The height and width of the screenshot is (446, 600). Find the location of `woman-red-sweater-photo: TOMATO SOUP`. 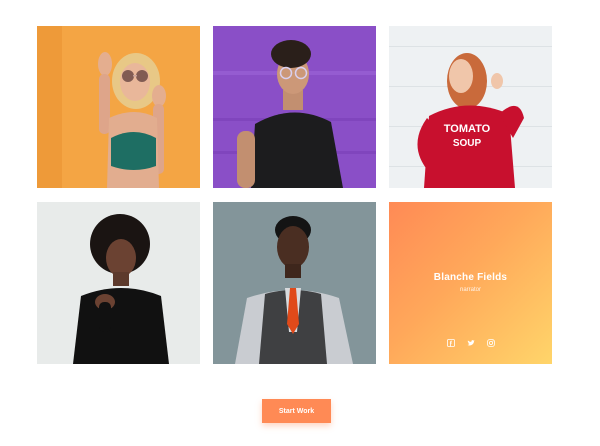

woman-red-sweater-photo: TOMATO SOUP is located at coordinates (470, 107).